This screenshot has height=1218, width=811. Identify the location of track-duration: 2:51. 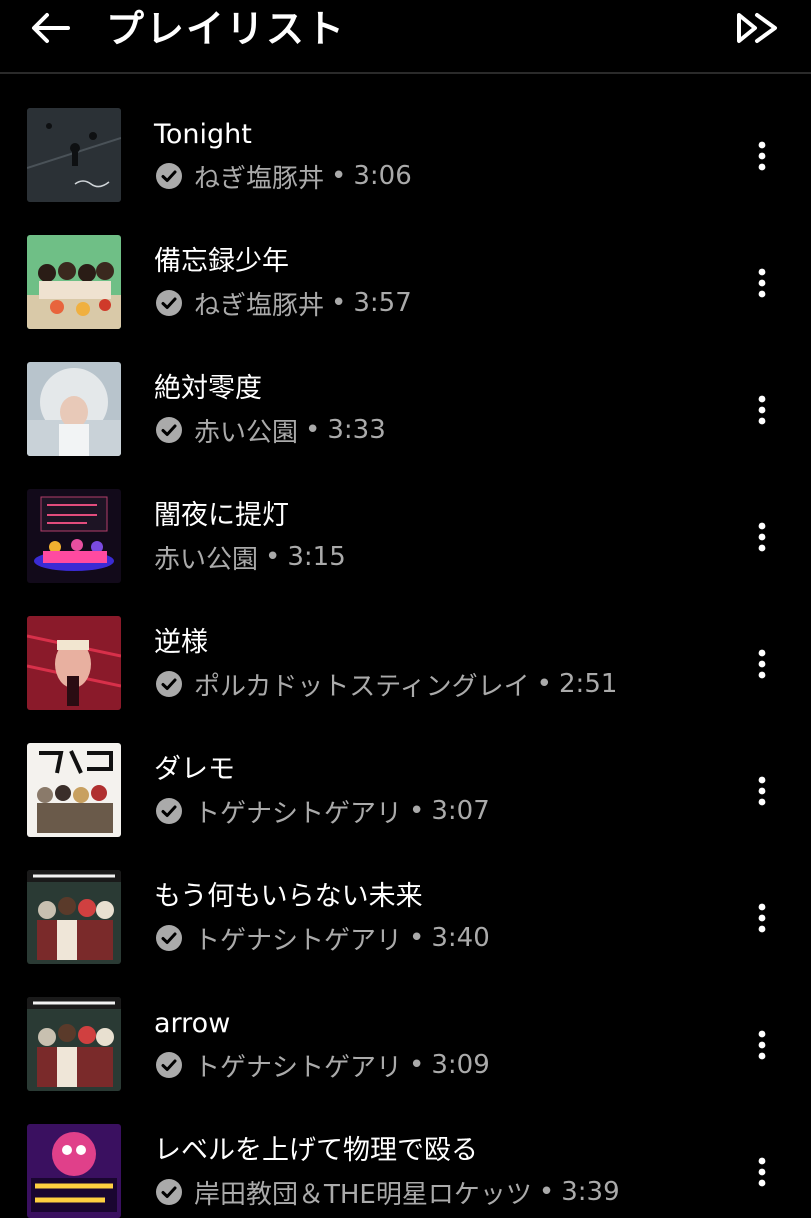
(588, 684).